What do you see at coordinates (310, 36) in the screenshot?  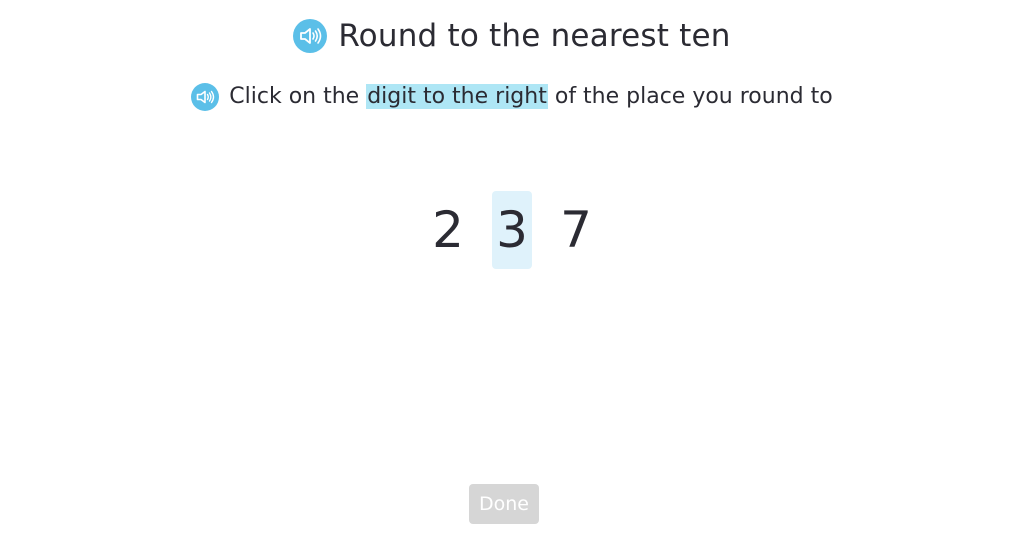 I see `title-speaker-icon` at bounding box center [310, 36].